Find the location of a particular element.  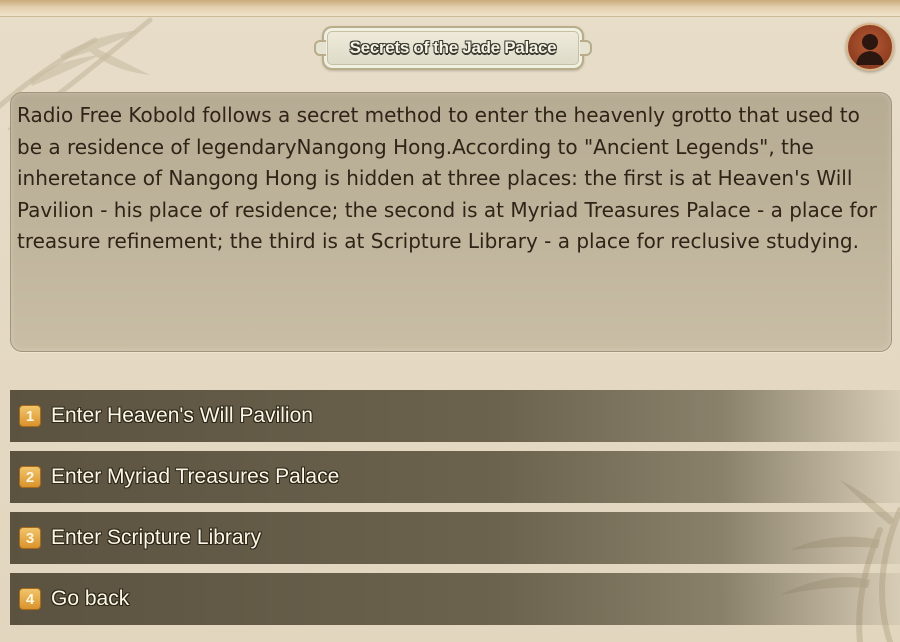

option-label: Enter Myriad Treasures Palace is located at coordinates (195, 476).